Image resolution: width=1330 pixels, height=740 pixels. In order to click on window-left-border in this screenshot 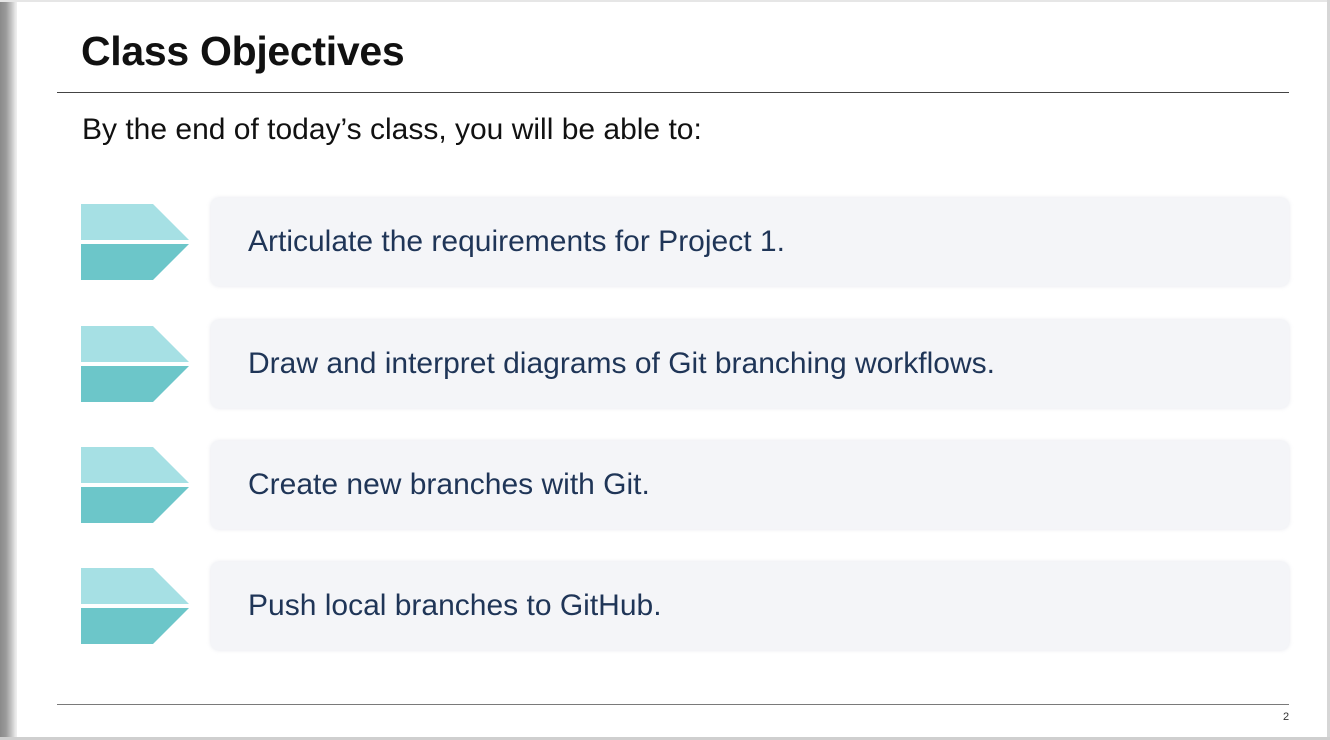, I will do `click(8, 370)`.